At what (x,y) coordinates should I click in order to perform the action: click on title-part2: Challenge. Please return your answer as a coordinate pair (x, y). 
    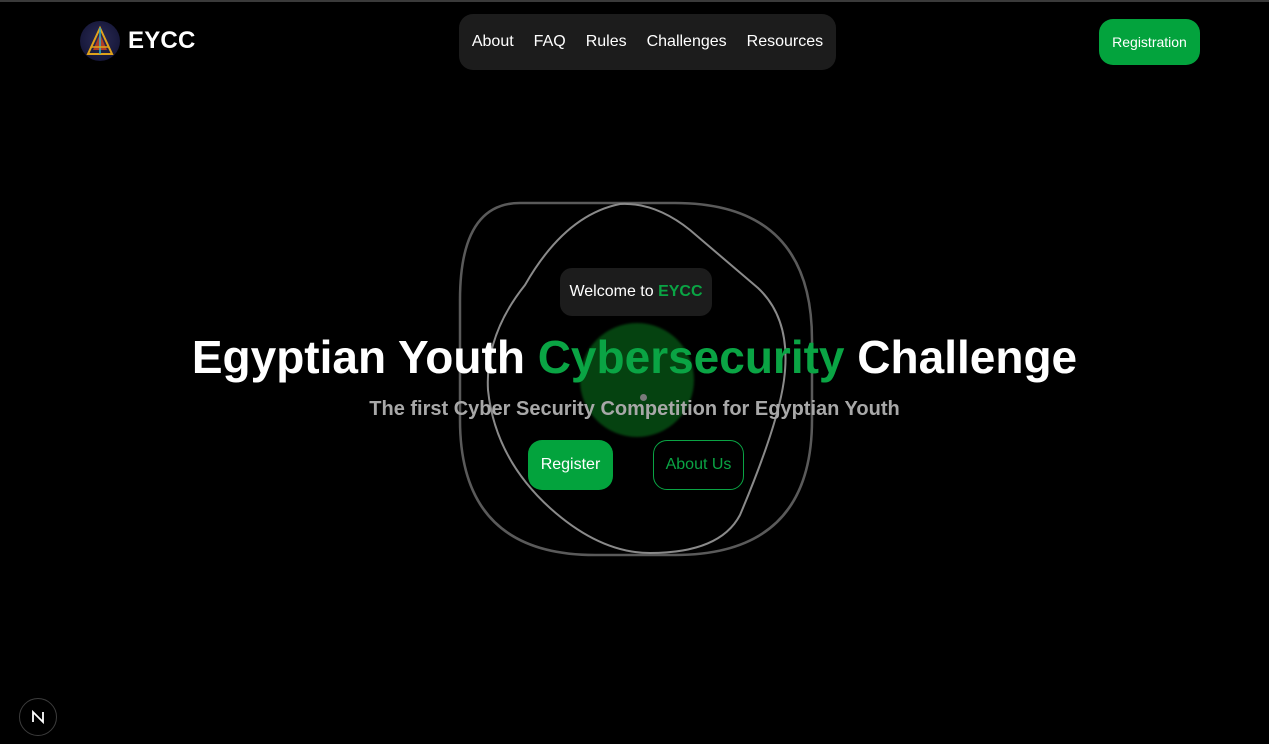
    Looking at the image, I should click on (961, 357).